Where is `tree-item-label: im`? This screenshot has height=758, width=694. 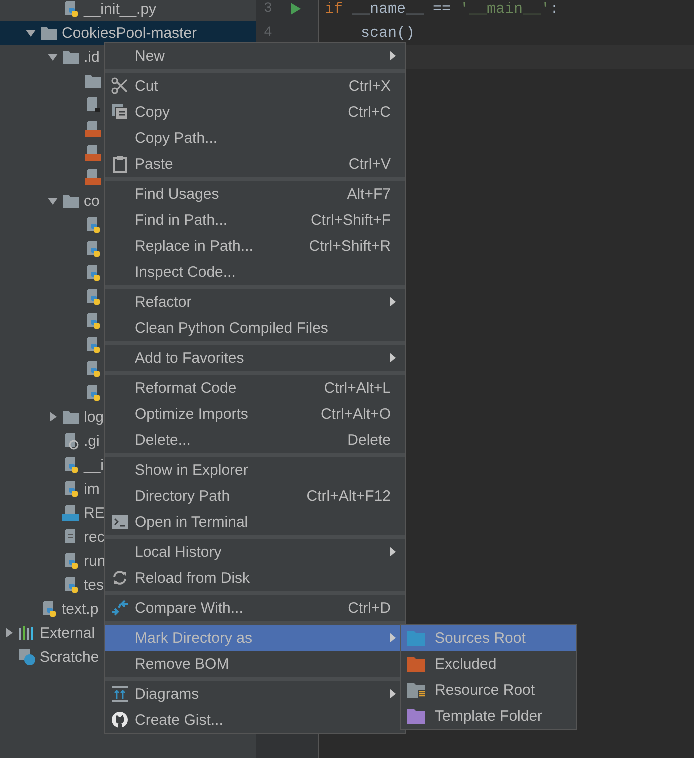
tree-item-label: im is located at coordinates (92, 489).